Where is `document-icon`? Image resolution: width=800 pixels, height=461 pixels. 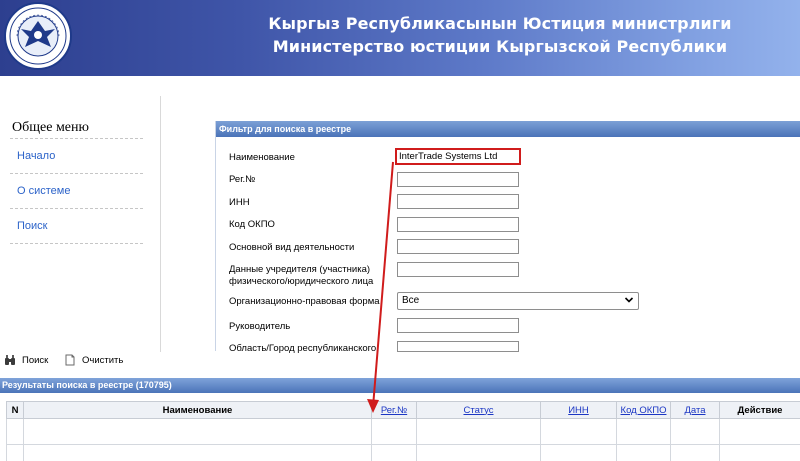 document-icon is located at coordinates (70, 360).